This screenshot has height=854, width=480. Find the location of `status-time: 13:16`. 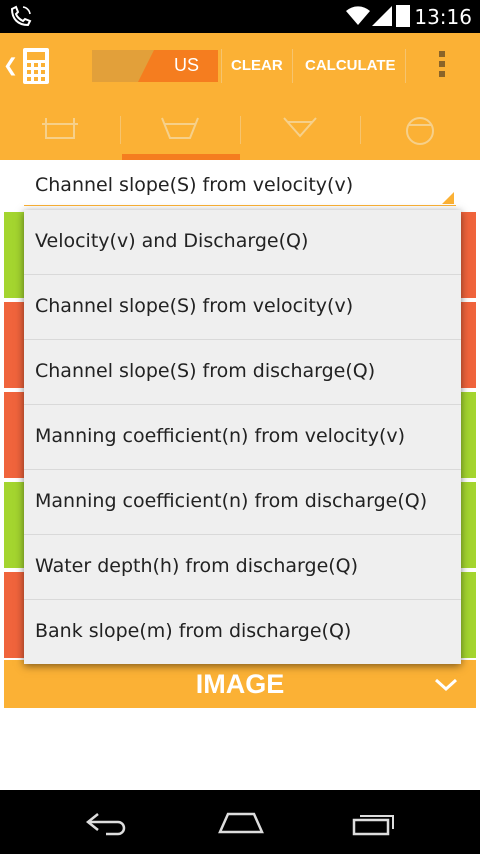

status-time: 13:16 is located at coordinates (443, 17).